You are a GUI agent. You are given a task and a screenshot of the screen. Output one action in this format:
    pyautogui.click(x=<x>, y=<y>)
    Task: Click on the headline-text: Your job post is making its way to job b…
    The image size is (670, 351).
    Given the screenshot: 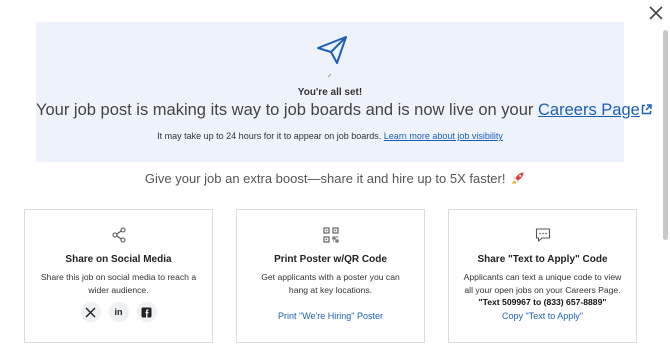 What is the action you would take?
    pyautogui.click(x=285, y=110)
    